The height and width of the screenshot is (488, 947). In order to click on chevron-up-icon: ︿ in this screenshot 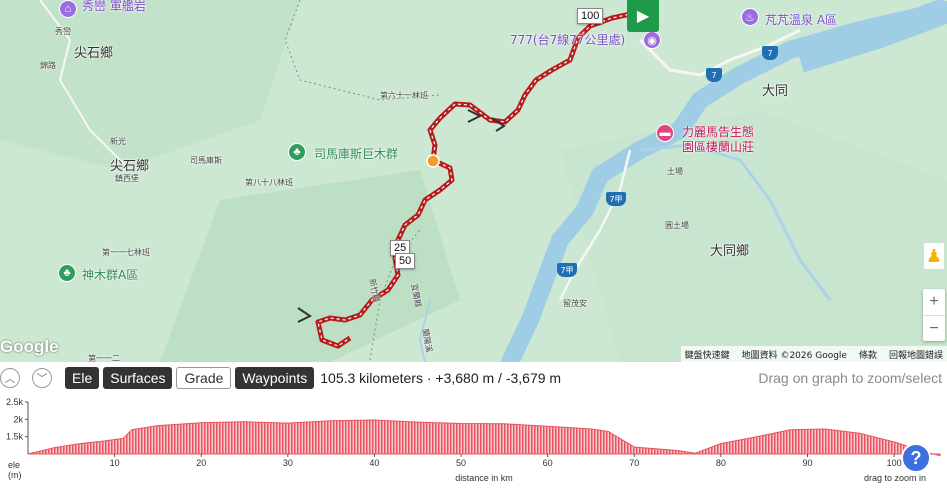, I will do `click(10, 378)`.